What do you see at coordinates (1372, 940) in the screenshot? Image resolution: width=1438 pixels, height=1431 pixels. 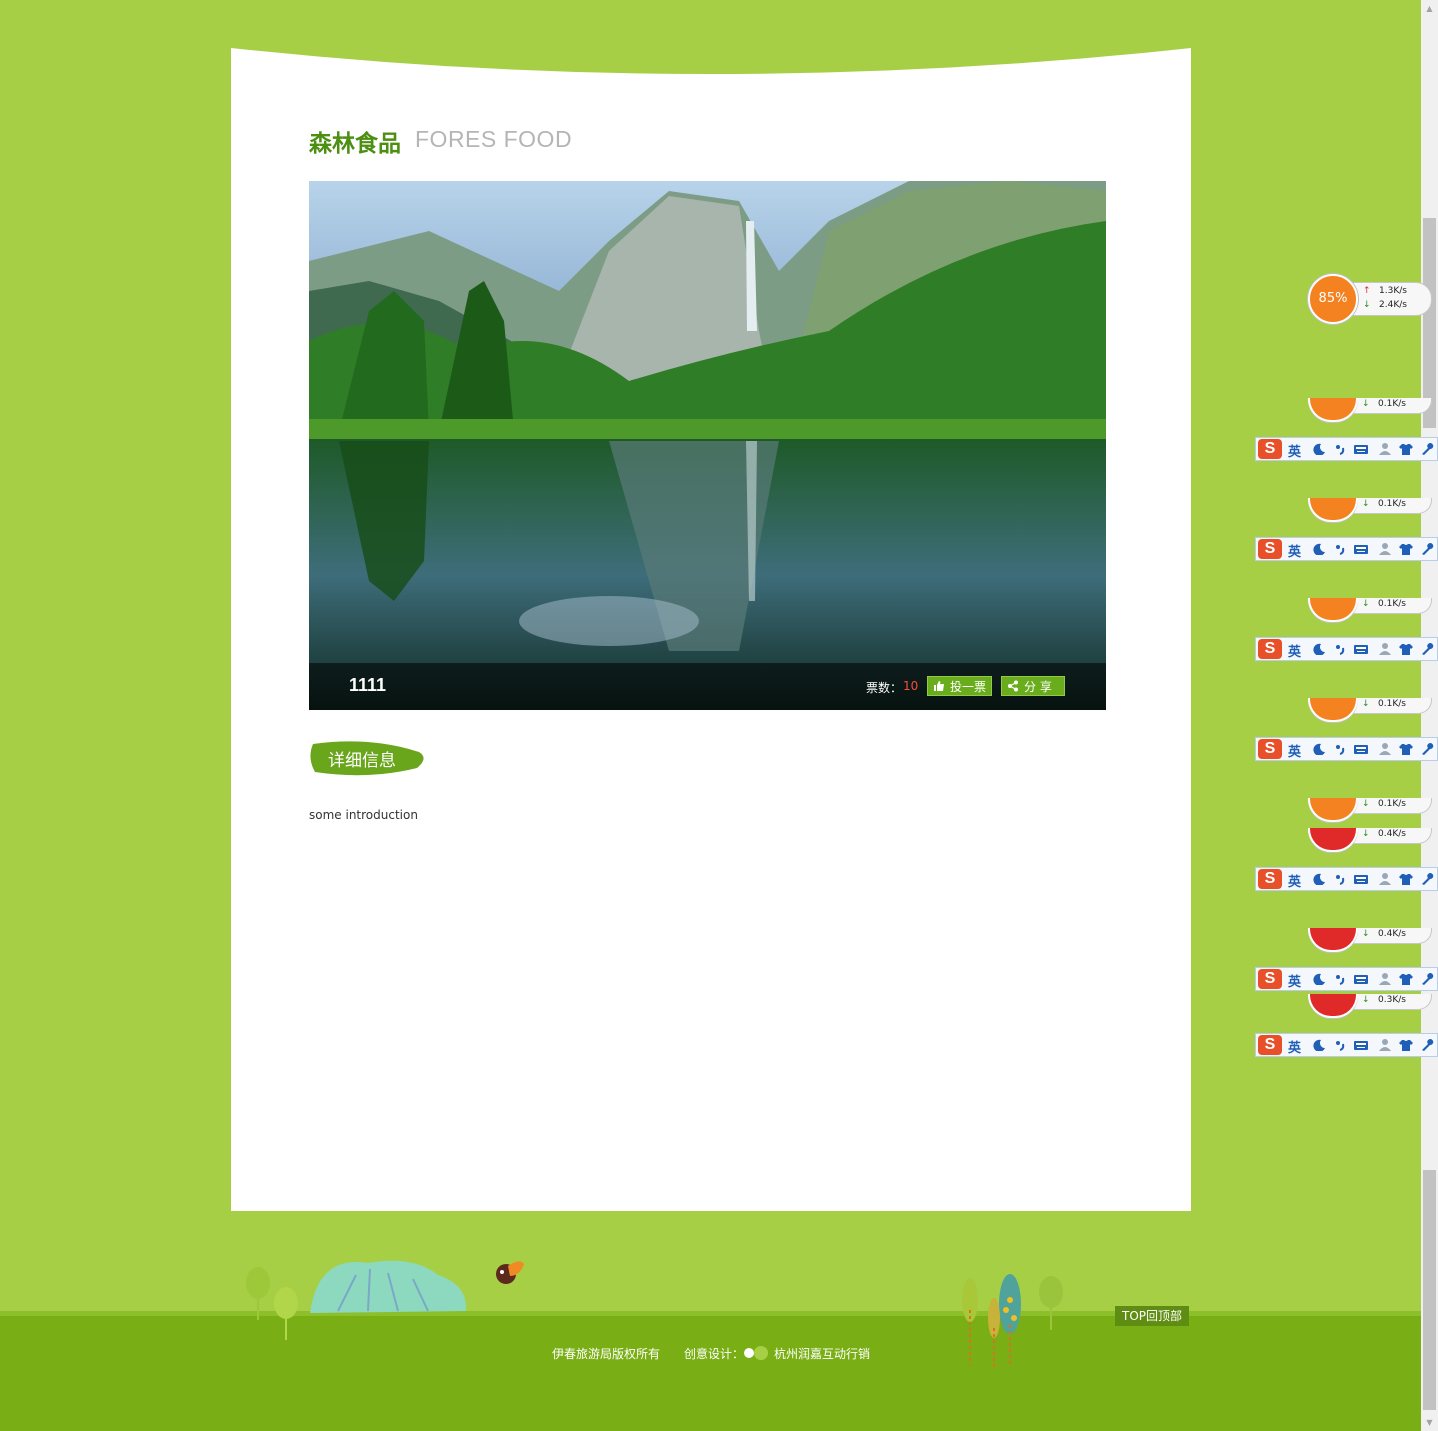 I see `monitor-remnant: ↓ 0.4K/s` at bounding box center [1372, 940].